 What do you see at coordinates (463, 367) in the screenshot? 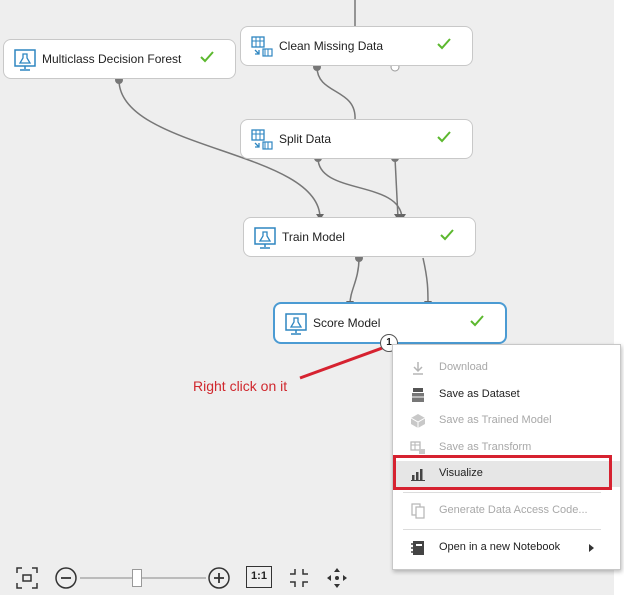
I see `menu-item-label: Download` at bounding box center [463, 367].